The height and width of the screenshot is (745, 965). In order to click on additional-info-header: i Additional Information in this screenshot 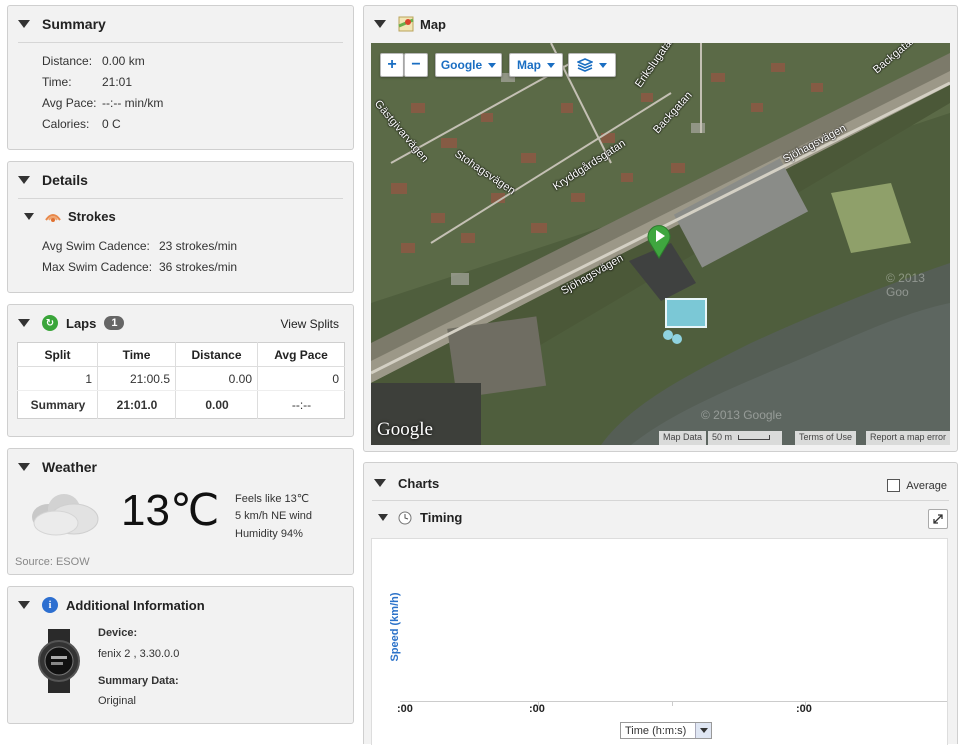, I will do `click(111, 605)`.